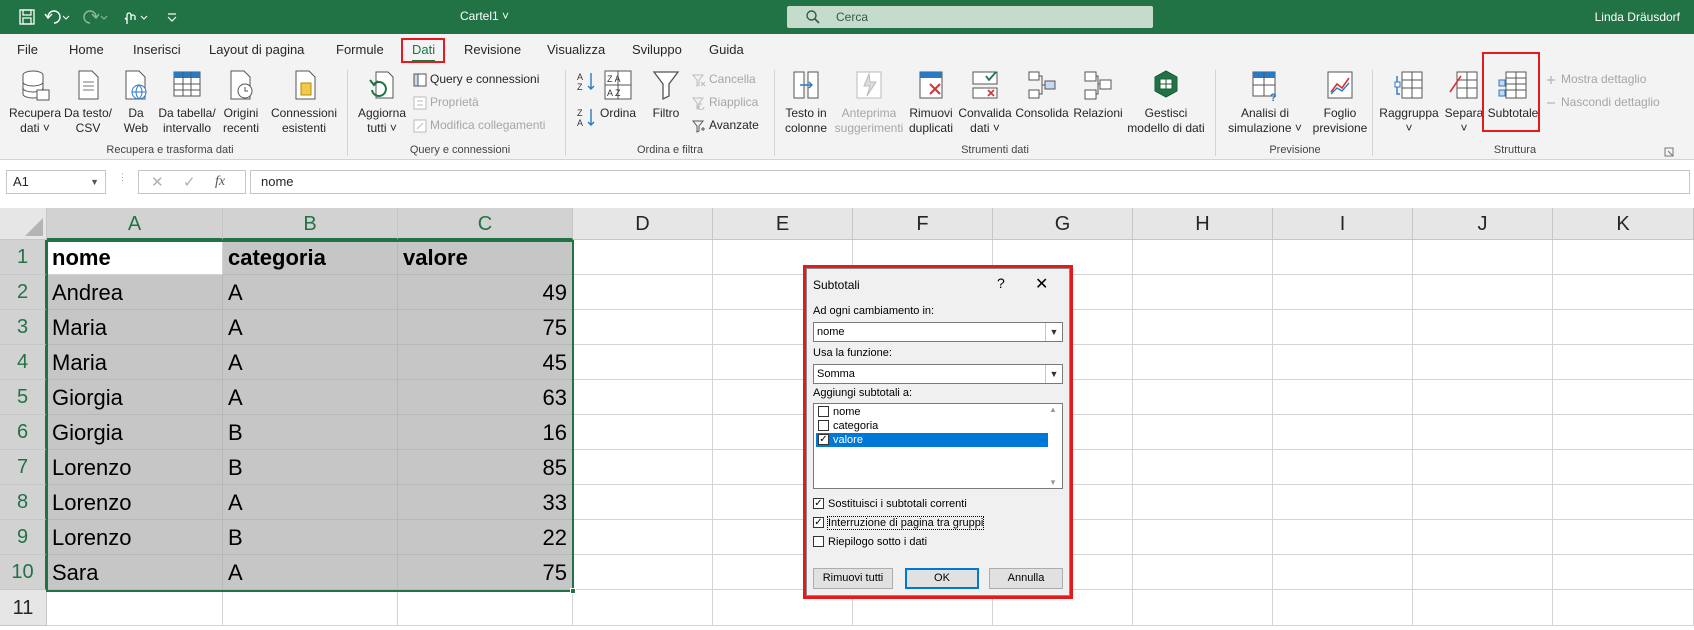 The height and width of the screenshot is (630, 1694). What do you see at coordinates (938, 374) in the screenshot?
I see `function-select: Somma ▼` at bounding box center [938, 374].